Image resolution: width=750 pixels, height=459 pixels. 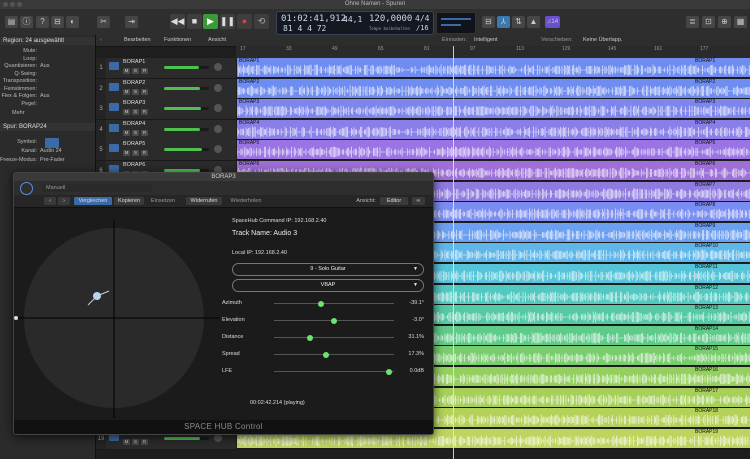 What do you see at coordinates (244, 21) in the screenshot?
I see `record-icon: ●` at bounding box center [244, 21].